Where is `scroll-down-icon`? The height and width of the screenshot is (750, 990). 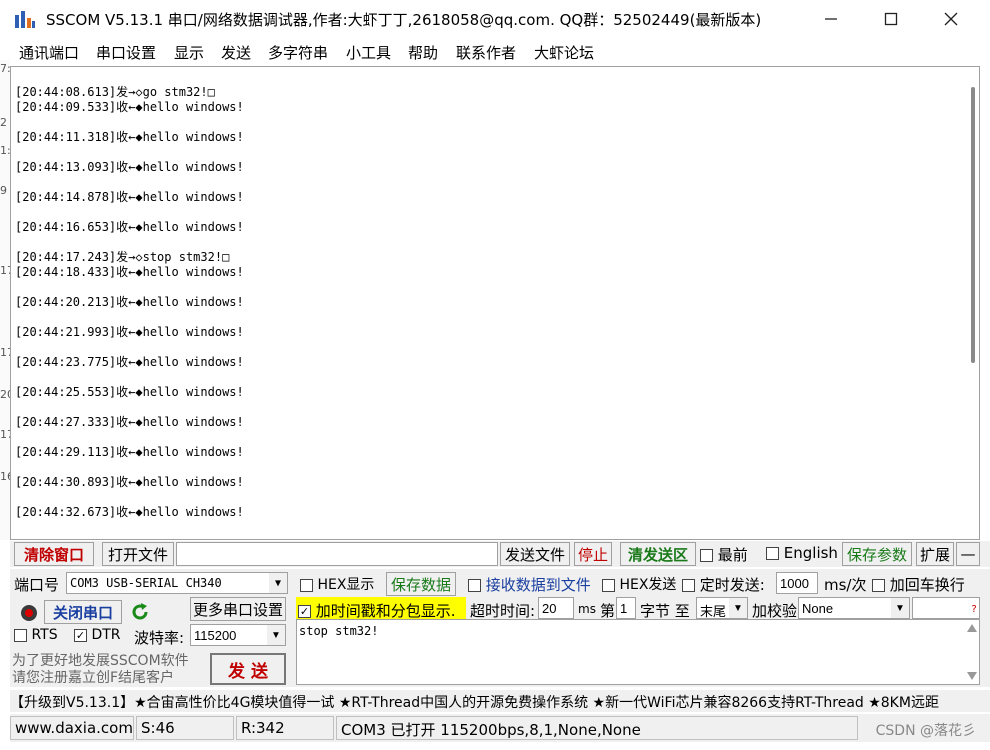 scroll-down-icon is located at coordinates (972, 676).